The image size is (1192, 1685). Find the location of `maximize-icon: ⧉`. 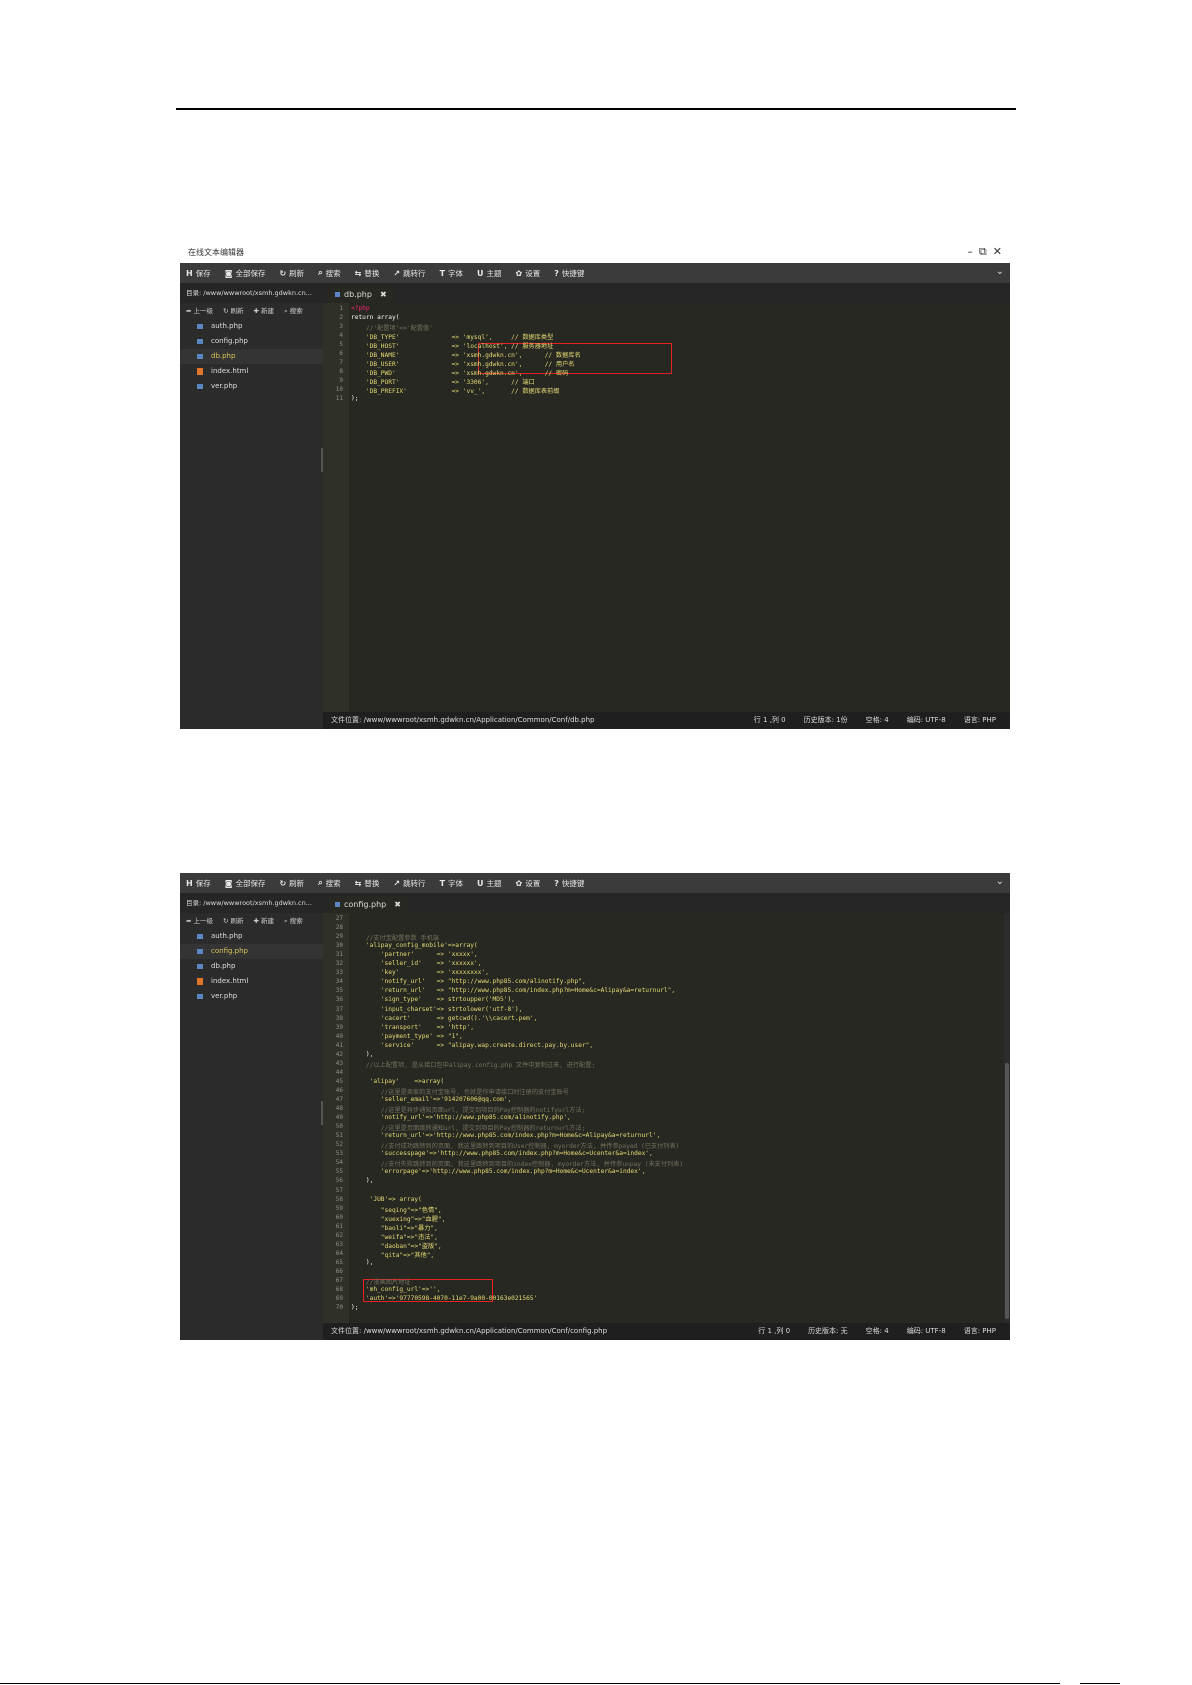

maximize-icon: ⧉ is located at coordinates (983, 252).